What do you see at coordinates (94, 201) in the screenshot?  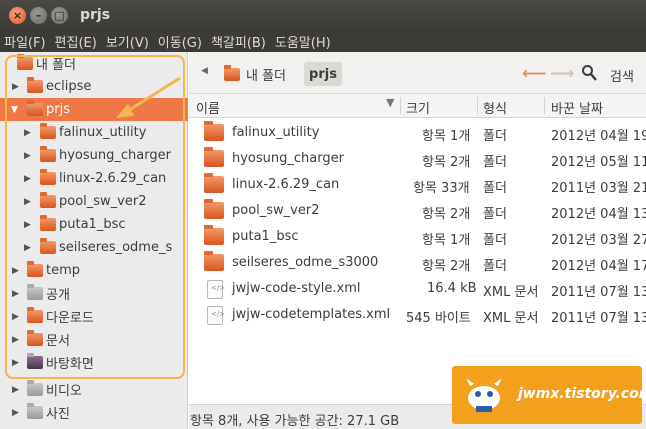 I see `sidebar-item-pool-sw-ver2: ▶ pool_sw_ver2` at bounding box center [94, 201].